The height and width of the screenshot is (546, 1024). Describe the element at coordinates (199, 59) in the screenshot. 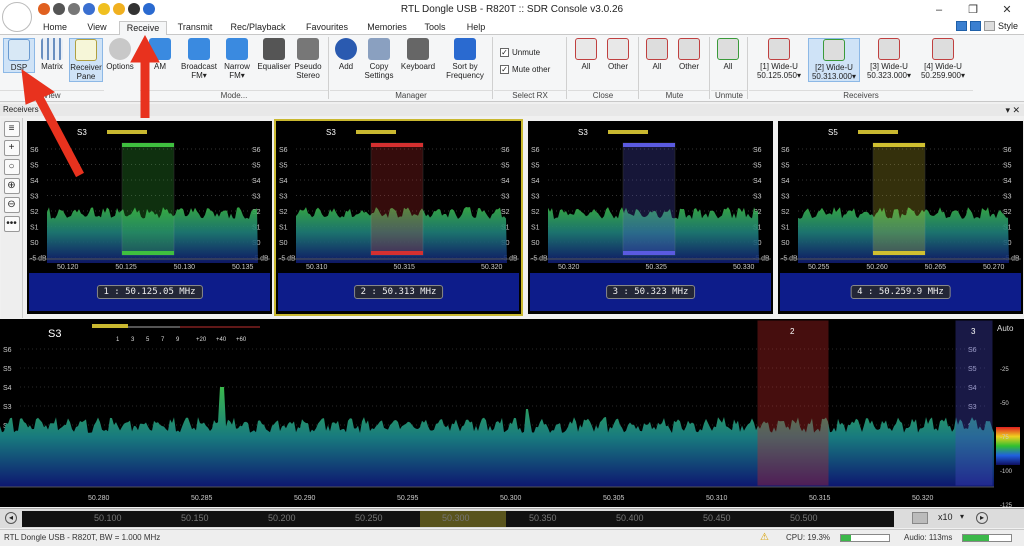

I see `broadcast-fm-button: Broadcast FM▾` at that location.